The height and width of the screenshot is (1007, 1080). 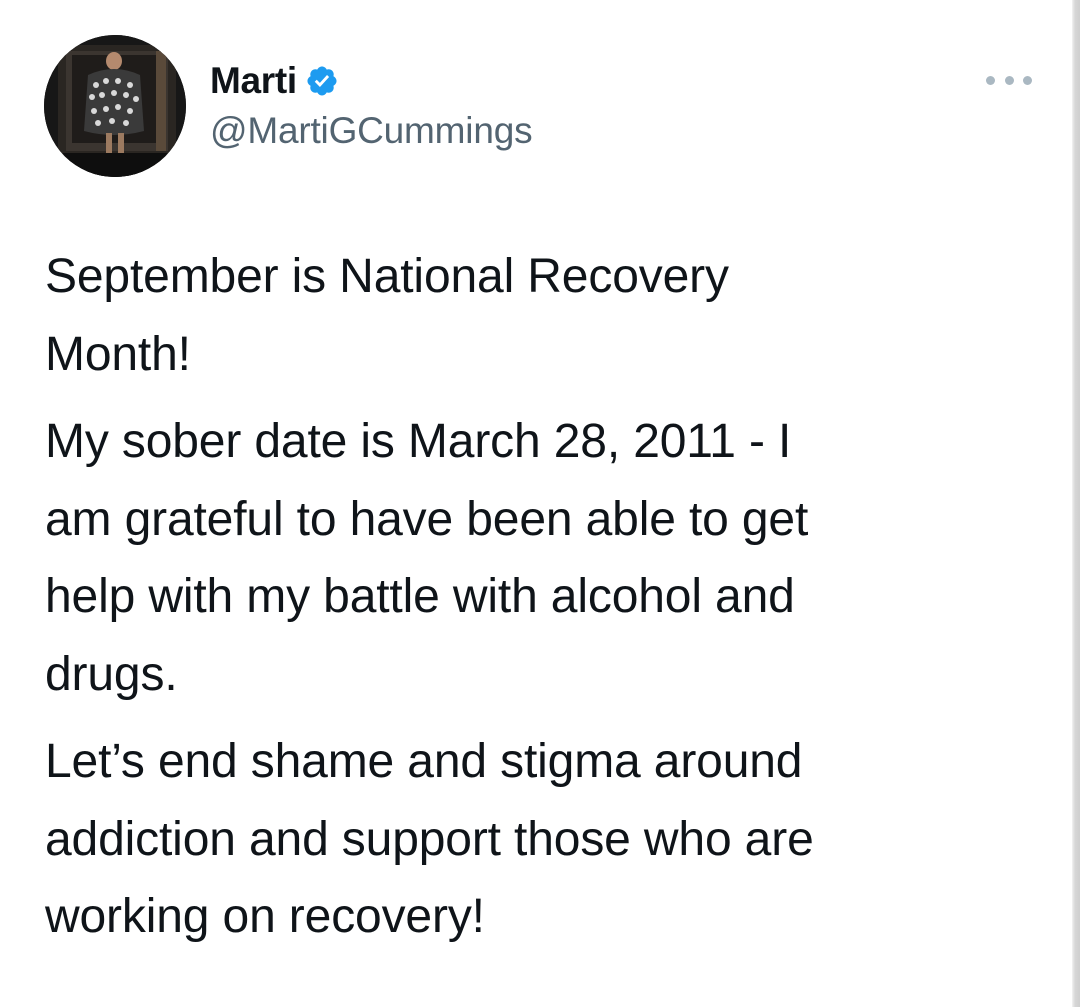 What do you see at coordinates (420, 596) in the screenshot?
I see `tweet-line: help with my battle with alcohol and` at bounding box center [420, 596].